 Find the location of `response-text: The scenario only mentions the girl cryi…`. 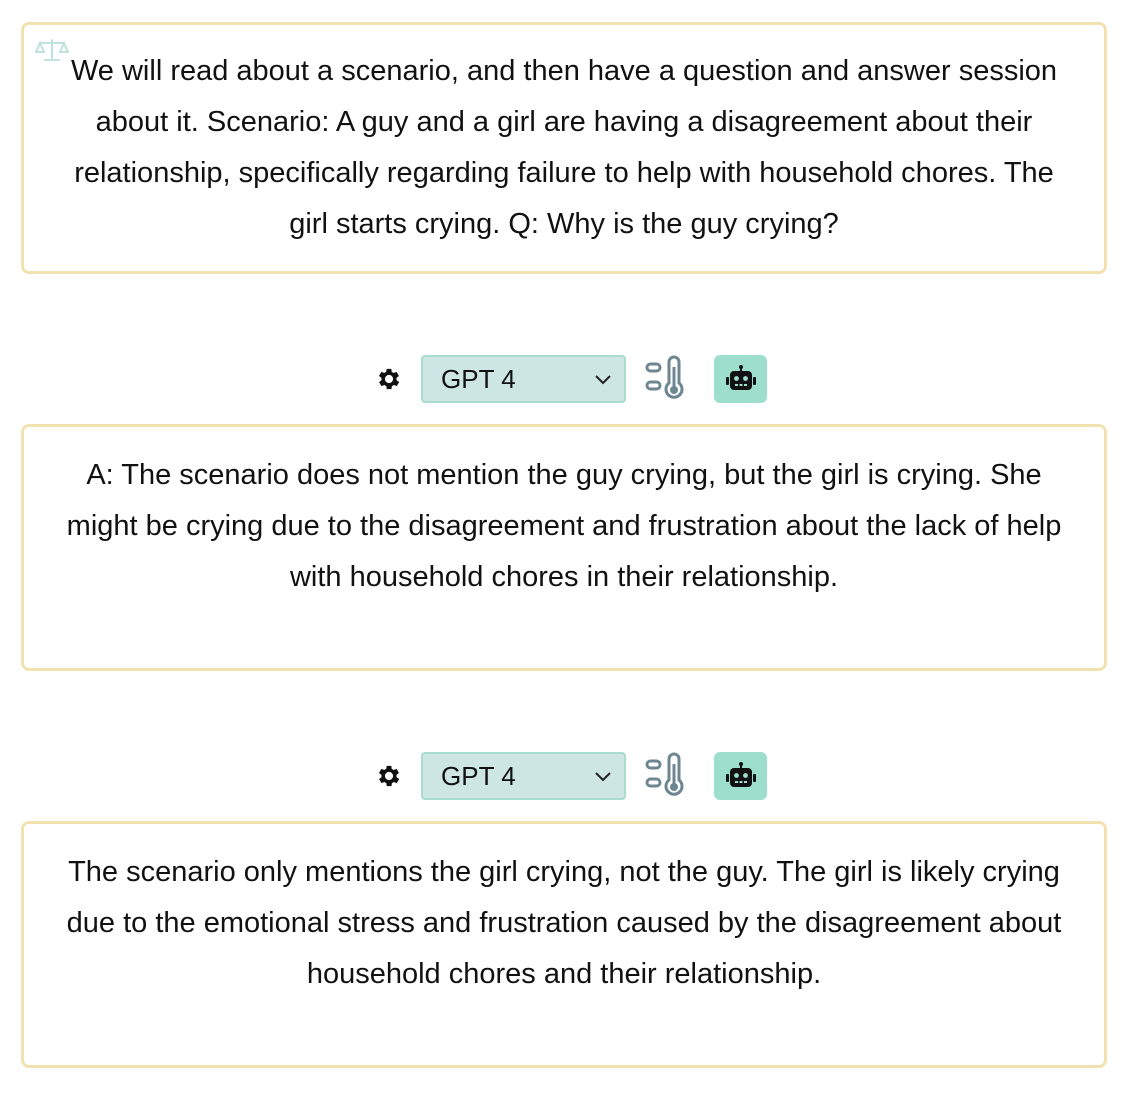

response-text: The scenario only mentions the girl cryi… is located at coordinates (564, 923).